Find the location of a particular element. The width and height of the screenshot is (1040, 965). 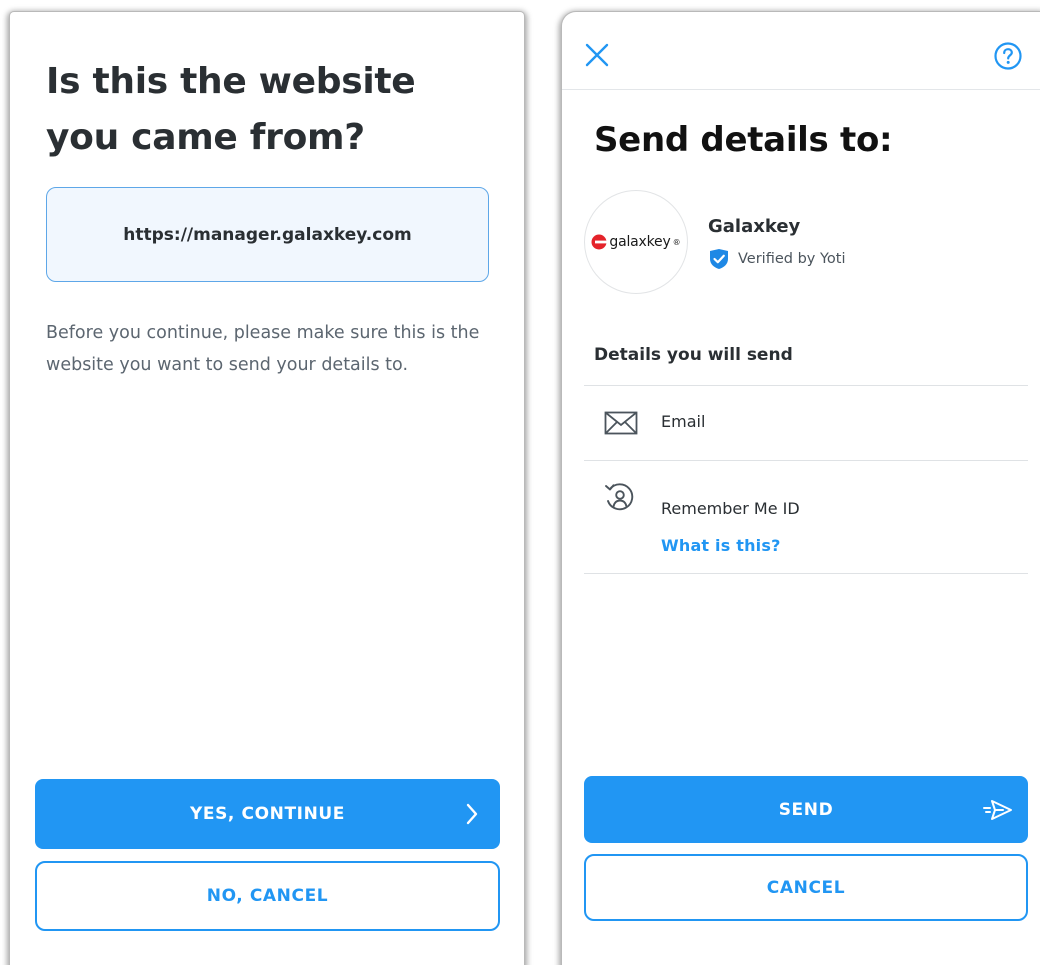

verified-badge: Verified by Yoti is located at coordinates (776, 259).